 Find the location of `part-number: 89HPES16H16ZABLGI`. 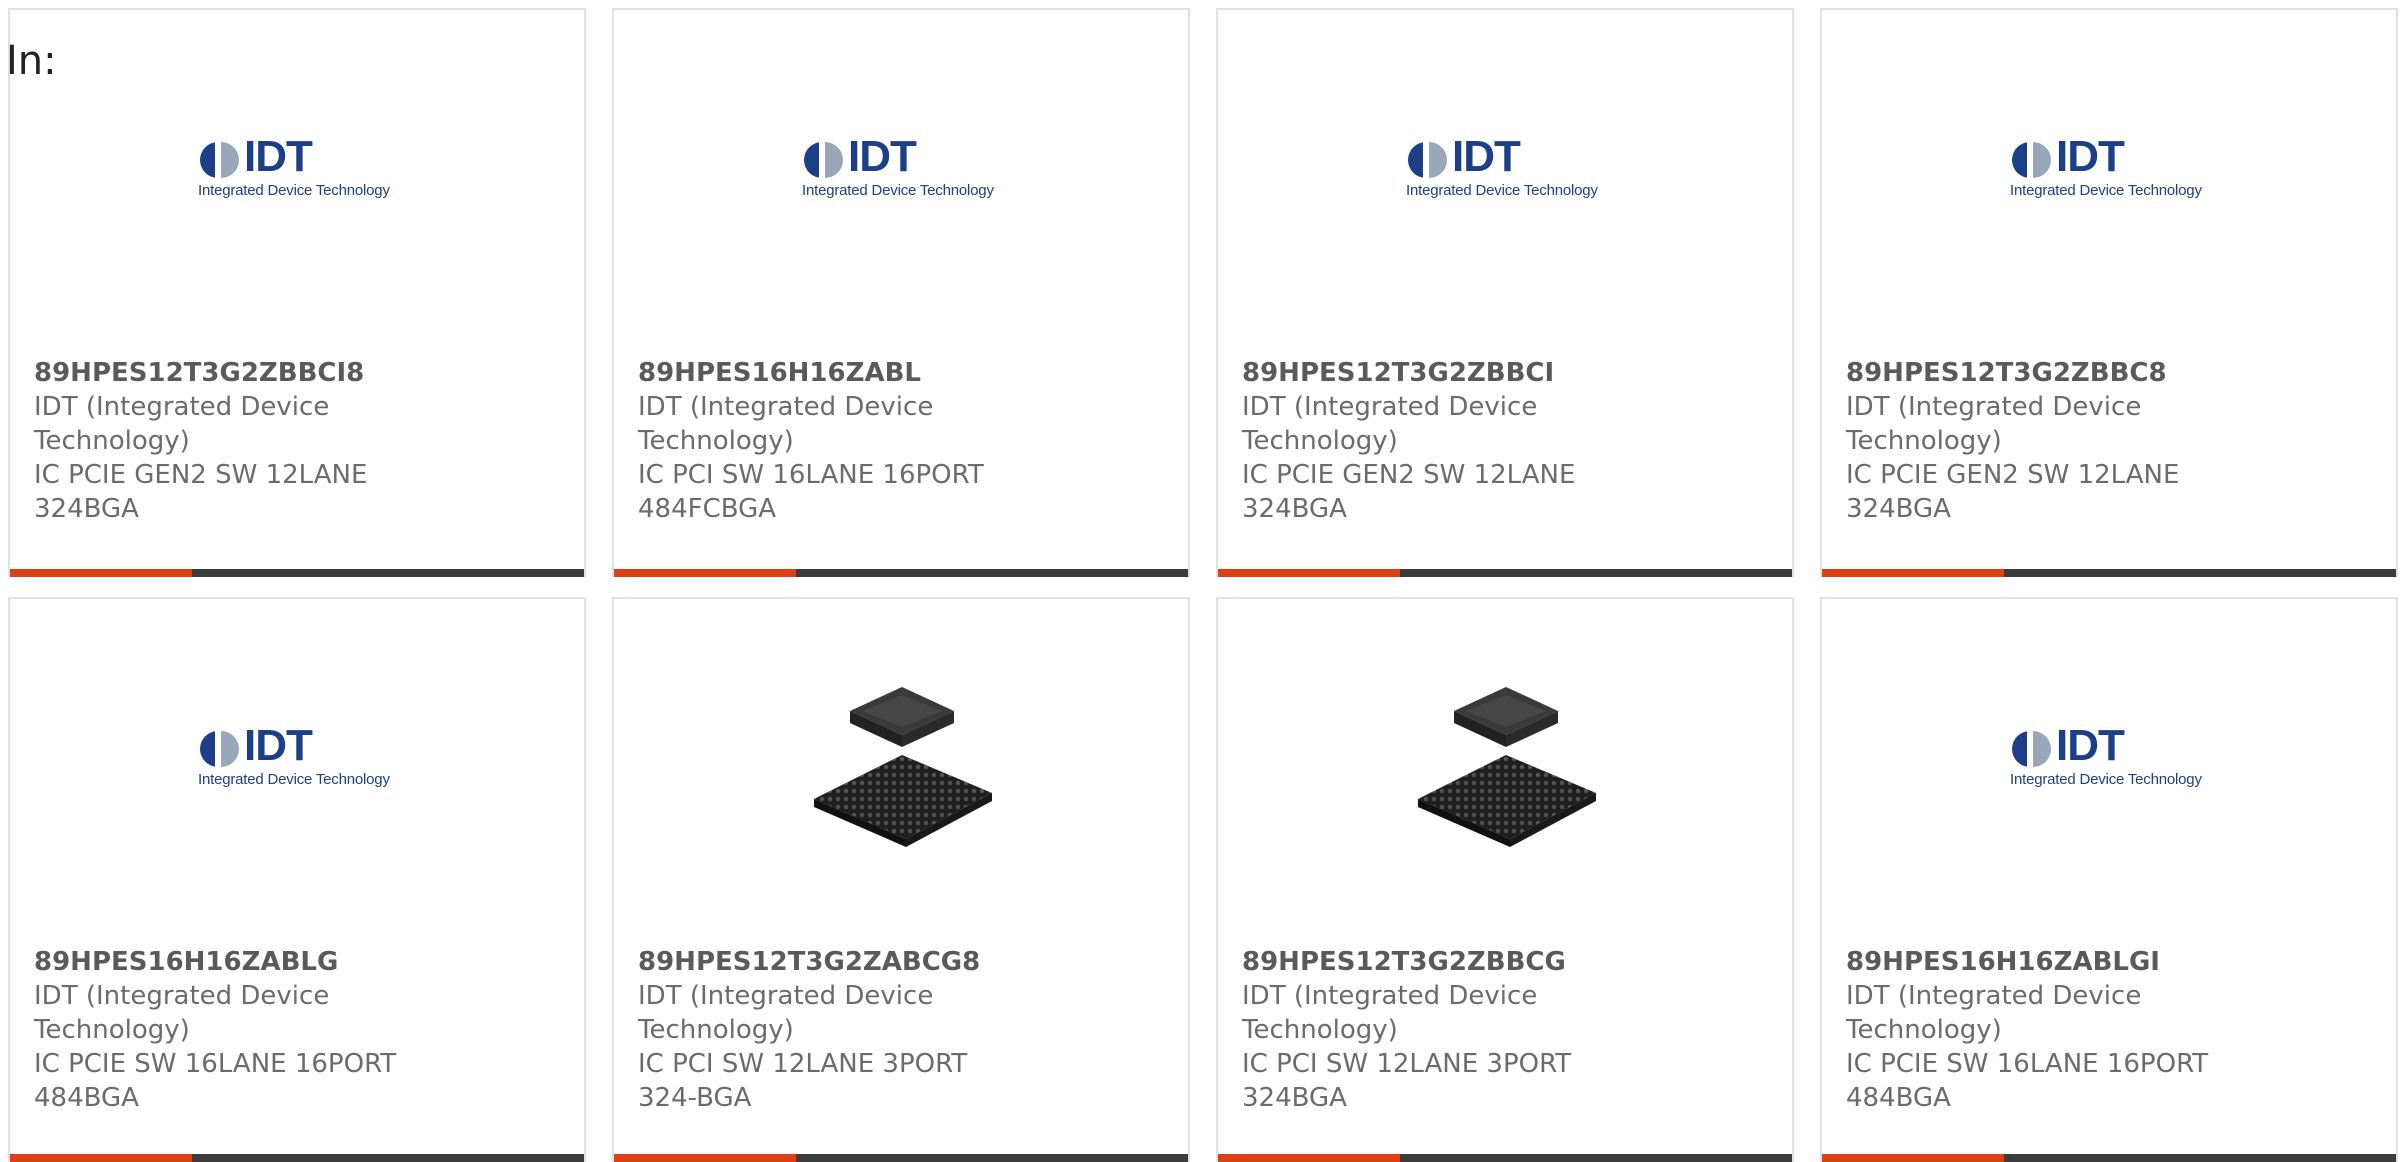

part-number: 89HPES16H16ZABLGI is located at coordinates (2036, 962).